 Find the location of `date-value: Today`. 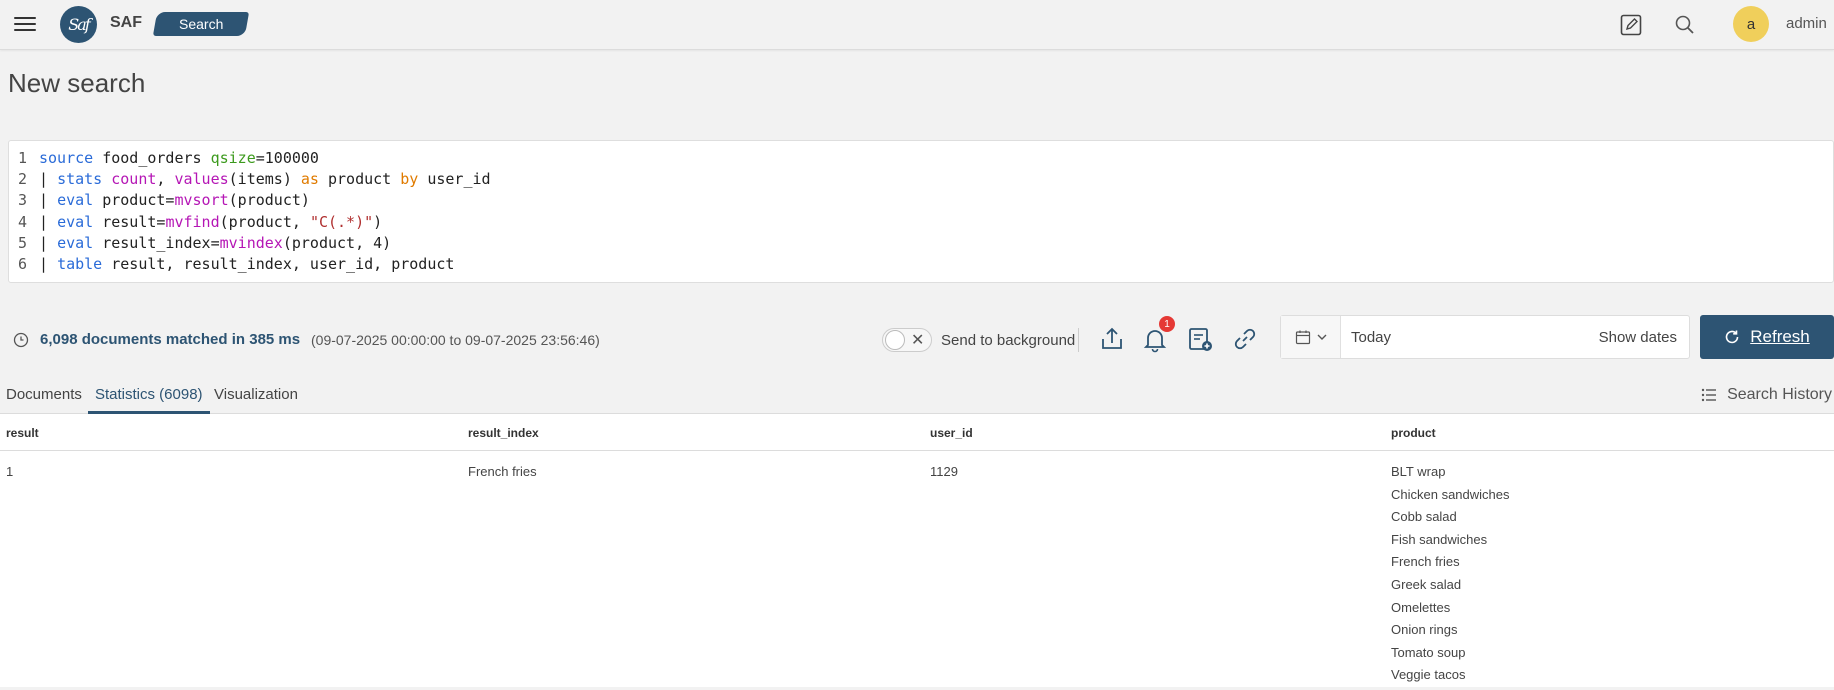

date-value: Today is located at coordinates (1371, 337).